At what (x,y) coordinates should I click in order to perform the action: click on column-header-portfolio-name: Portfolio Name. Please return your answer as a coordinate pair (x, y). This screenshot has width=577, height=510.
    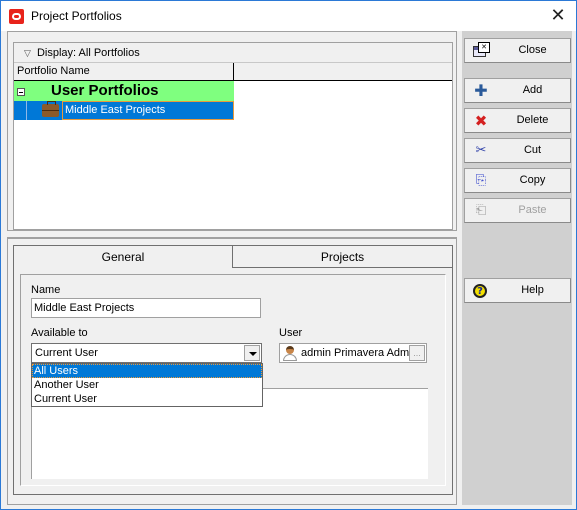
    Looking at the image, I should click on (124, 71).